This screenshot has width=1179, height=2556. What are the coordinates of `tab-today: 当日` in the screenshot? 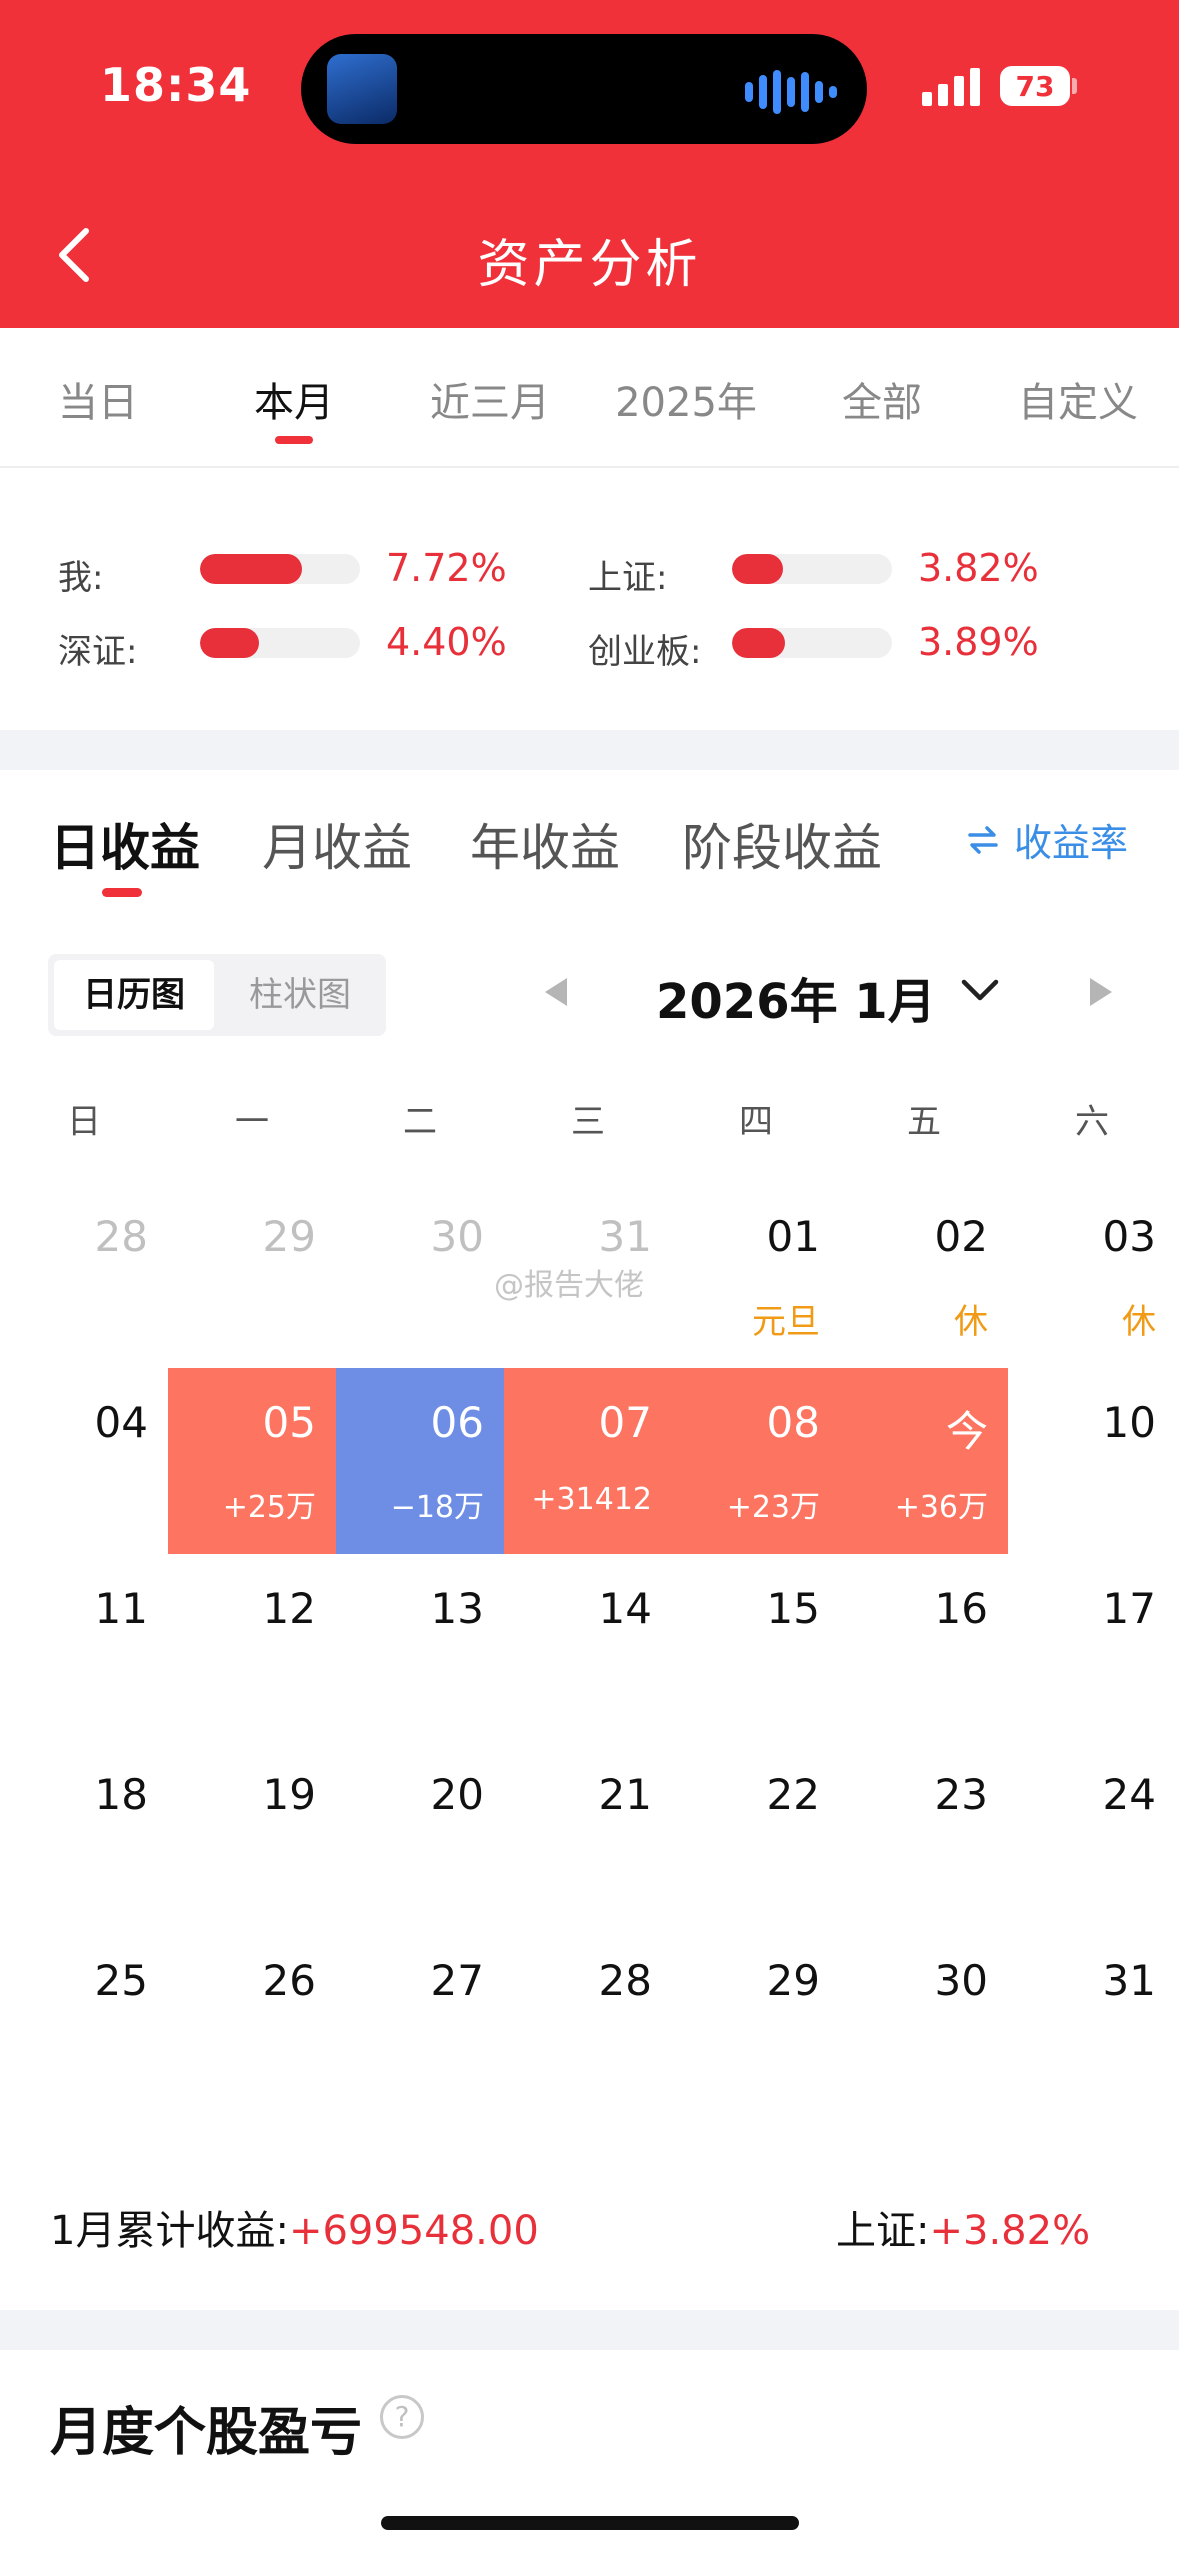 It's located at (98, 399).